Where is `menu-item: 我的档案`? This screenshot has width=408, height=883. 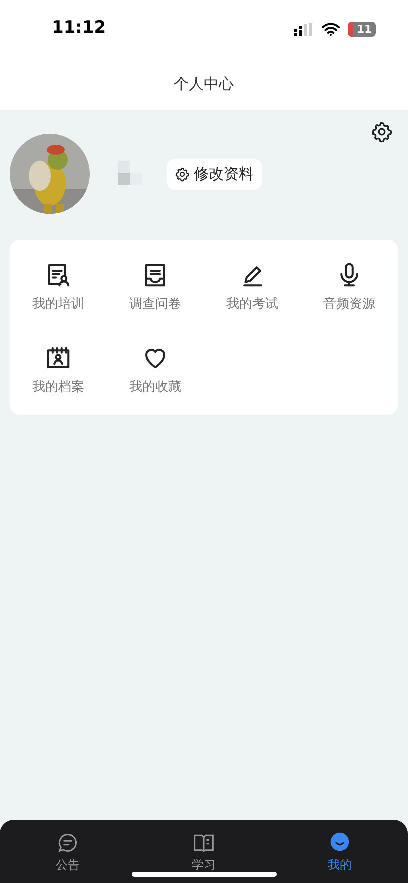
menu-item: 我的档案 is located at coordinates (58, 370).